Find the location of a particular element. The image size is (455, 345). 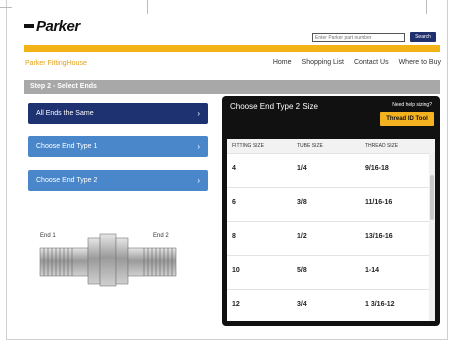

panel-title: Choose End Type 2 Size is located at coordinates (274, 106).